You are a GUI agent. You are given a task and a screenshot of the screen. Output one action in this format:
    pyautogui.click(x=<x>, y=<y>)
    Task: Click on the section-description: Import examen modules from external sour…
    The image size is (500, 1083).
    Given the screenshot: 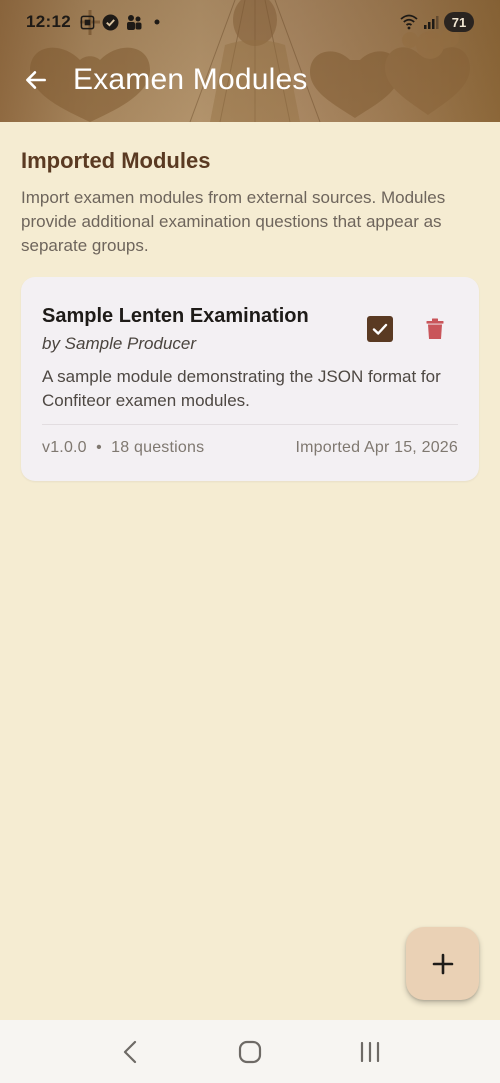 What is the action you would take?
    pyautogui.click(x=233, y=221)
    